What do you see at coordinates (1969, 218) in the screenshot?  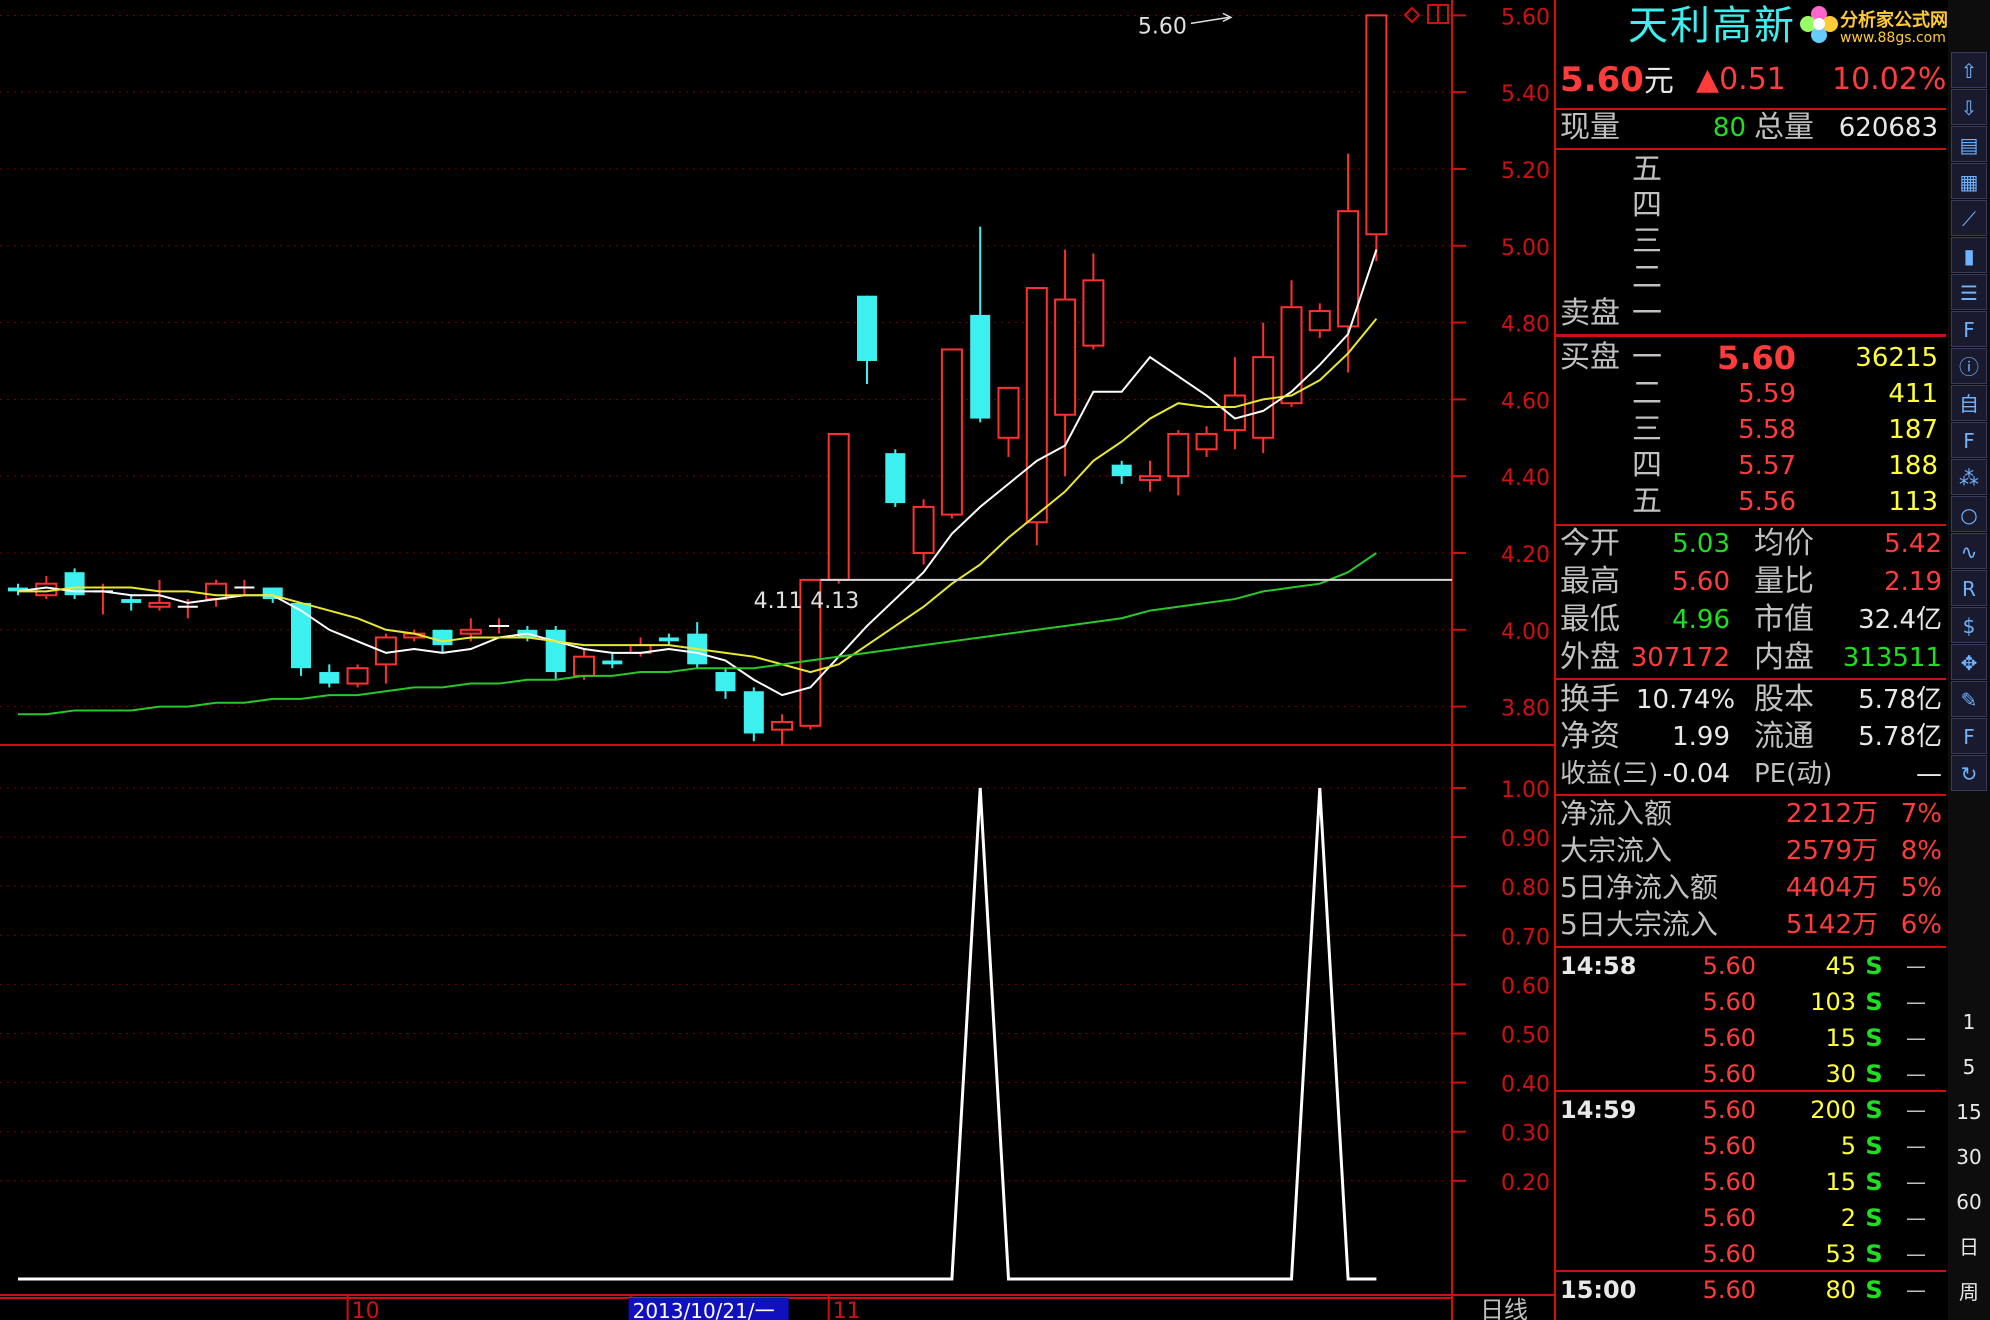 I see `line-chart-icon: ⟋` at bounding box center [1969, 218].